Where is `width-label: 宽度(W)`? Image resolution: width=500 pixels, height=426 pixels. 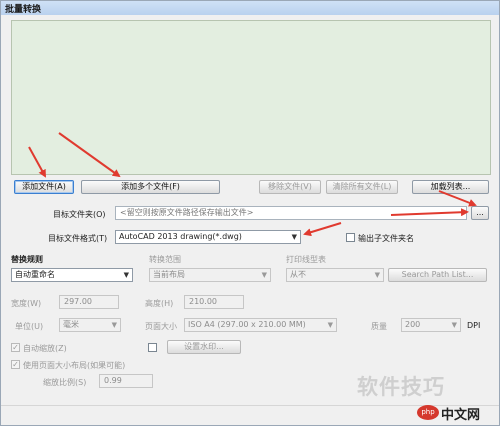 width-label: 宽度(W) is located at coordinates (26, 303).